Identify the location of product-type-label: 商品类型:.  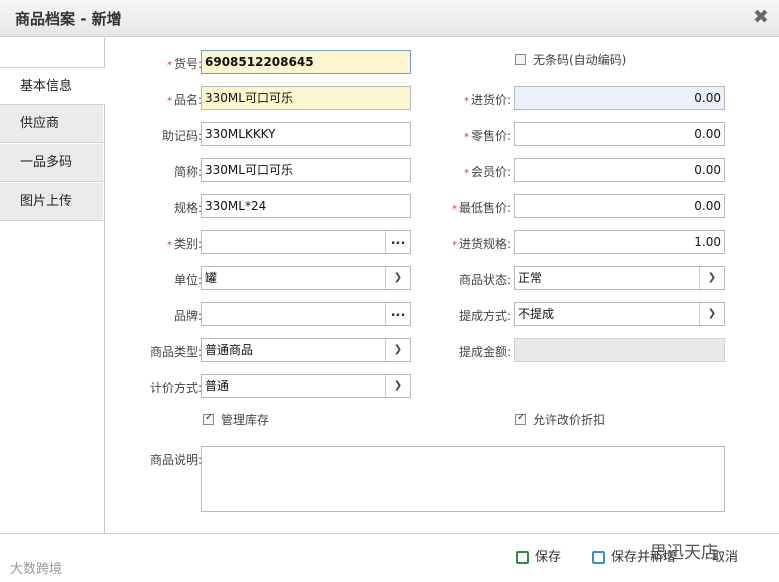
(175, 352).